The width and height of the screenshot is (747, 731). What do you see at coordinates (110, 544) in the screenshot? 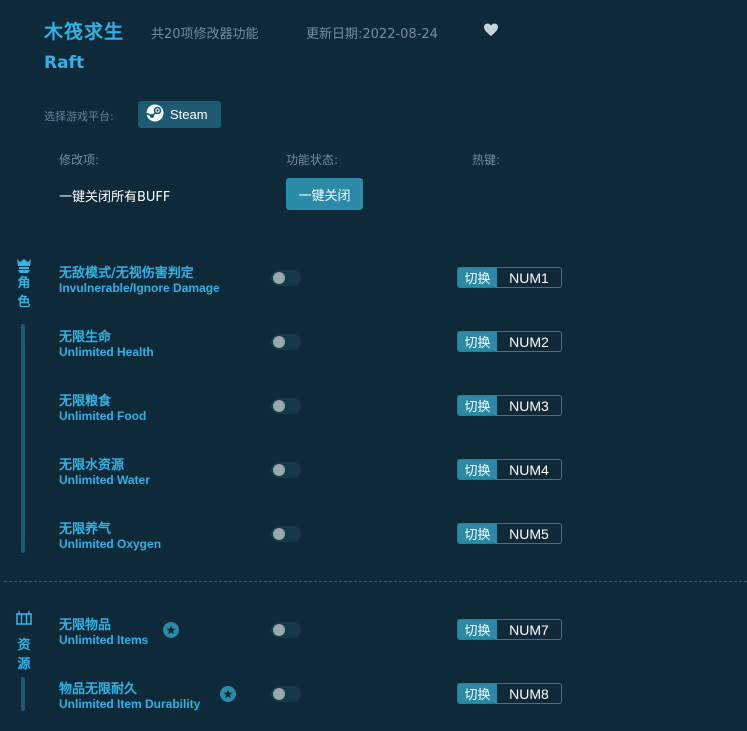
I see `row-title-en: Unlimited Oxygen` at bounding box center [110, 544].